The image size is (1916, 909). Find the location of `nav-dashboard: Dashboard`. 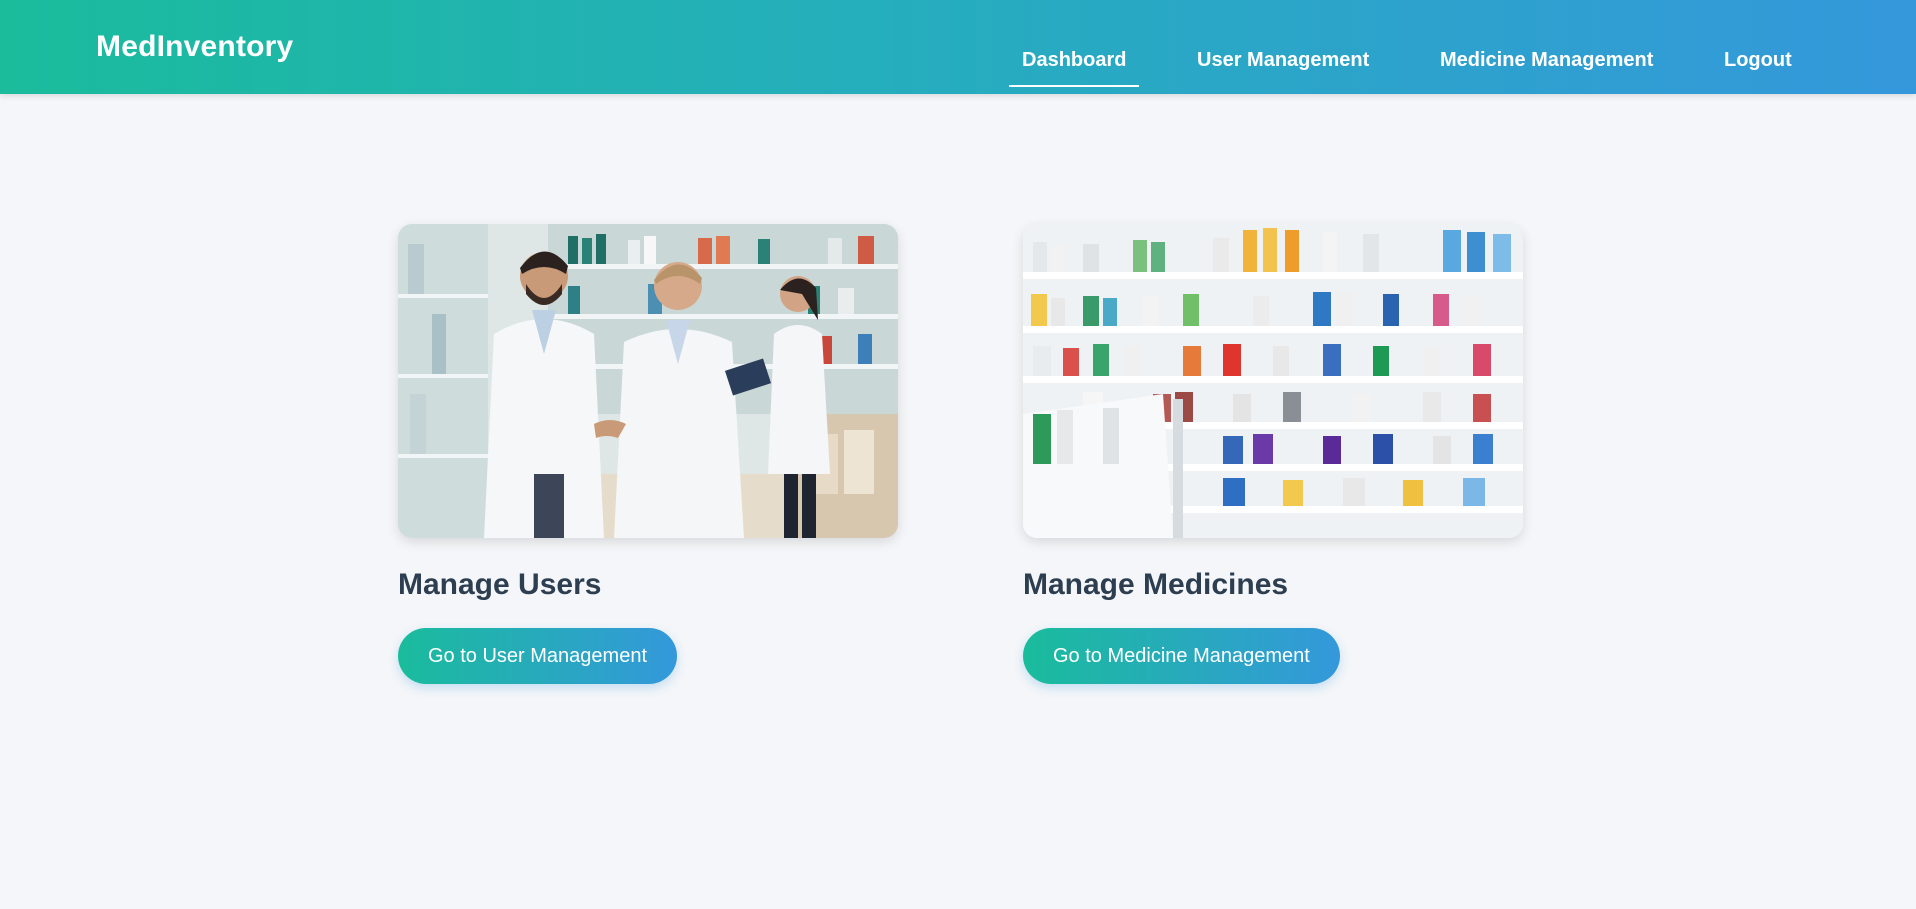

nav-dashboard: Dashboard is located at coordinates (1074, 60).